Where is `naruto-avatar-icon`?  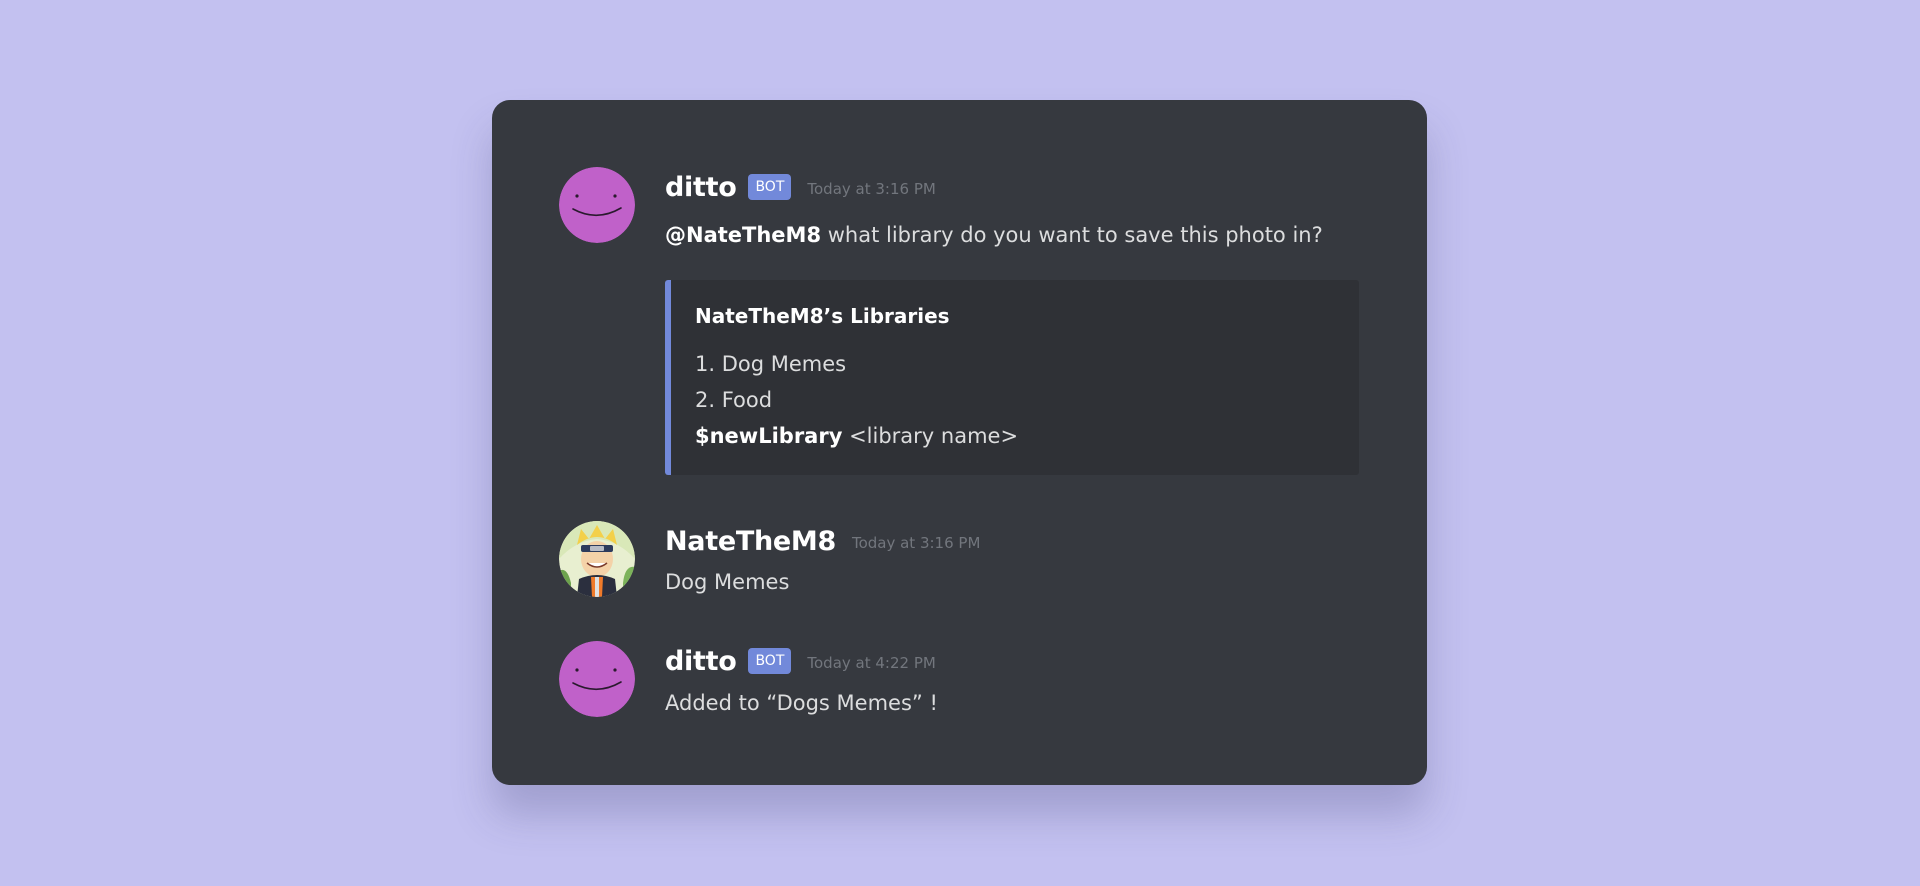
naruto-avatar-icon is located at coordinates (597, 559).